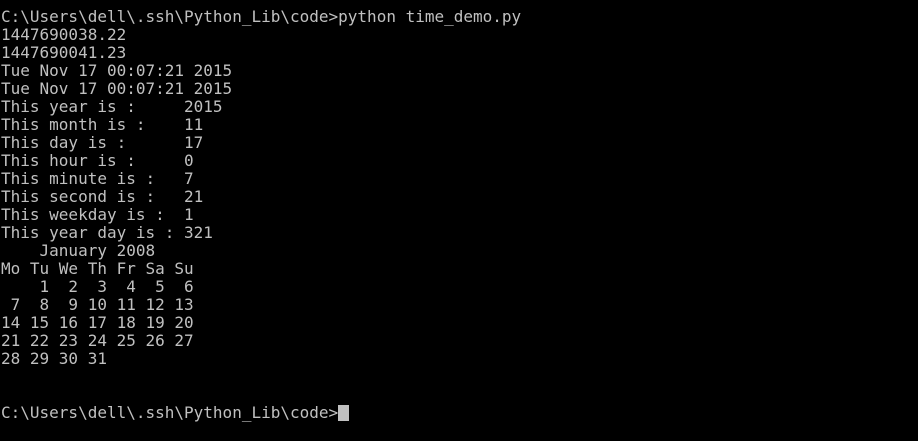  What do you see at coordinates (170, 412) in the screenshot?
I see `final-prompt: C:\Users\dell\.ssh\Python_Lib\code>` at bounding box center [170, 412].